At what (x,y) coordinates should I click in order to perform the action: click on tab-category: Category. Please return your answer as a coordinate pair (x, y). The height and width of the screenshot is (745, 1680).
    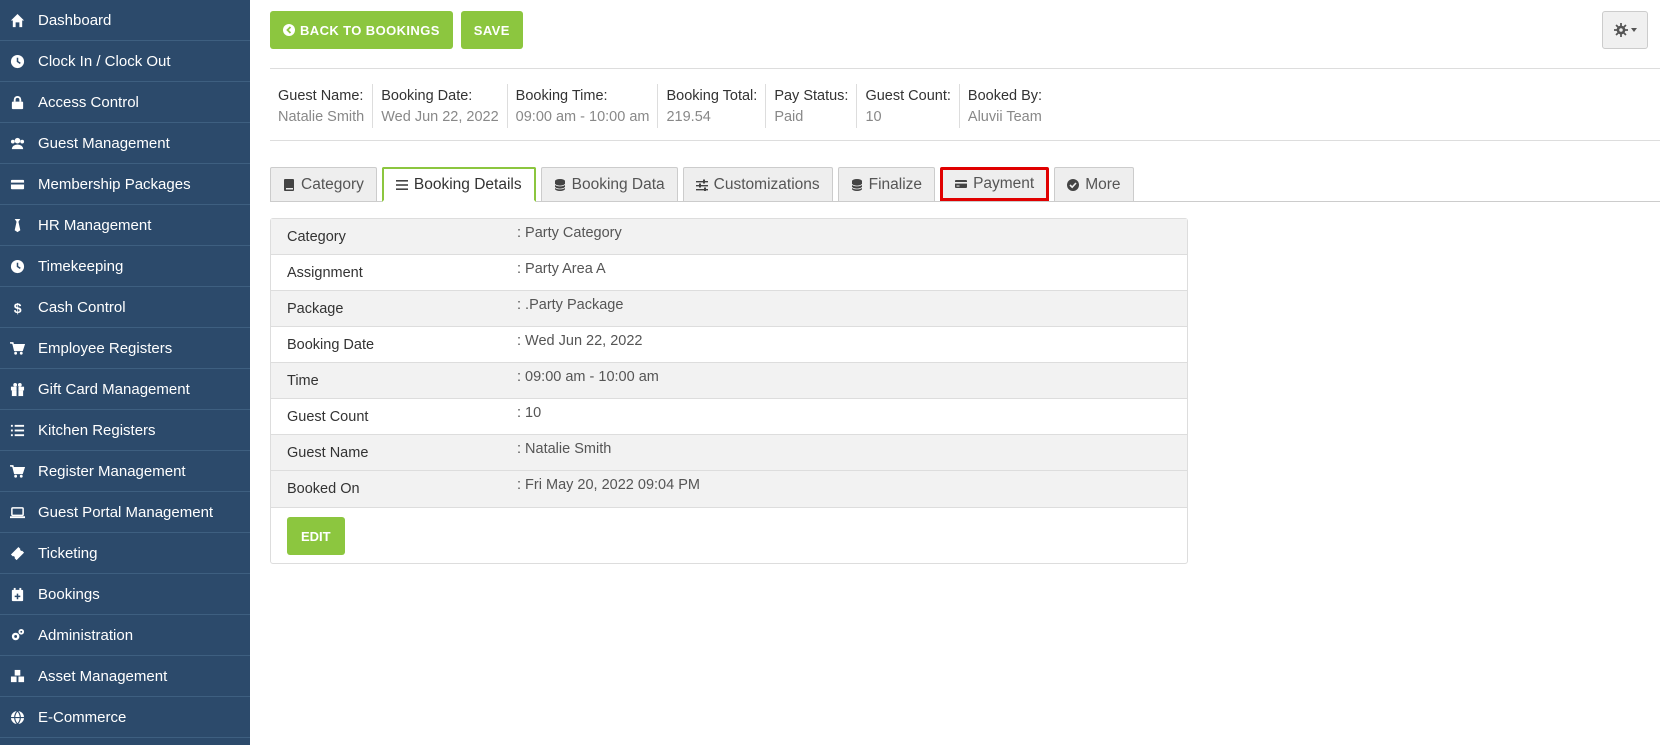
    Looking at the image, I should click on (323, 184).